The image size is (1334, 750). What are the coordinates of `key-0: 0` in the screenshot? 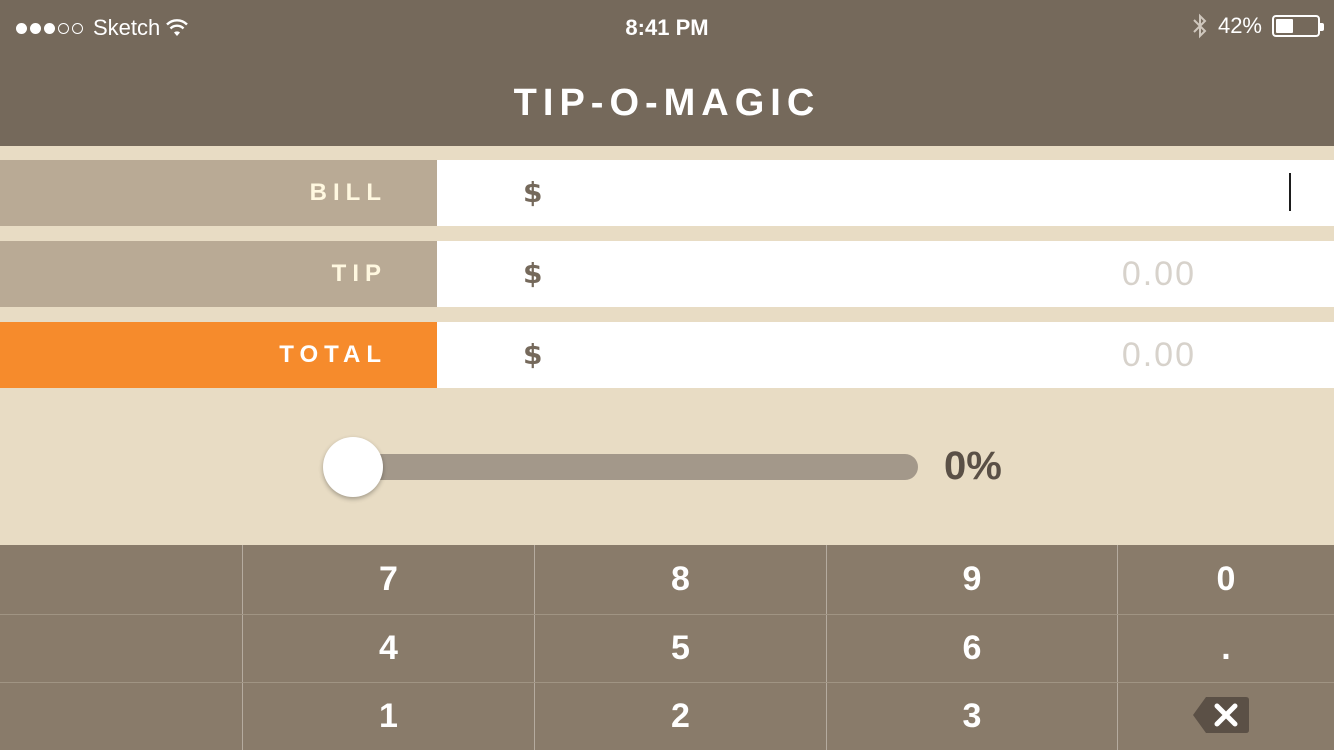 It's located at (1226, 579).